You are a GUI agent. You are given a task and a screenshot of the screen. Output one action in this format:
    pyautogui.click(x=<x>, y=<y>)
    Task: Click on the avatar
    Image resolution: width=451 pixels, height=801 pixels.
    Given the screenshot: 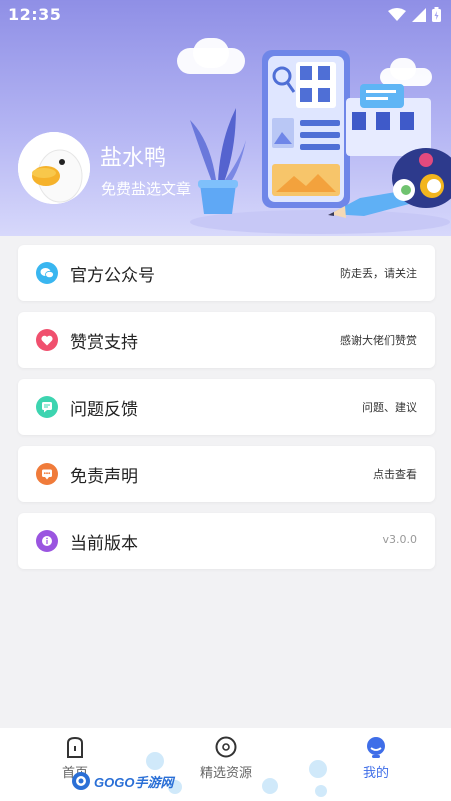 What is the action you would take?
    pyautogui.click(x=54, y=168)
    